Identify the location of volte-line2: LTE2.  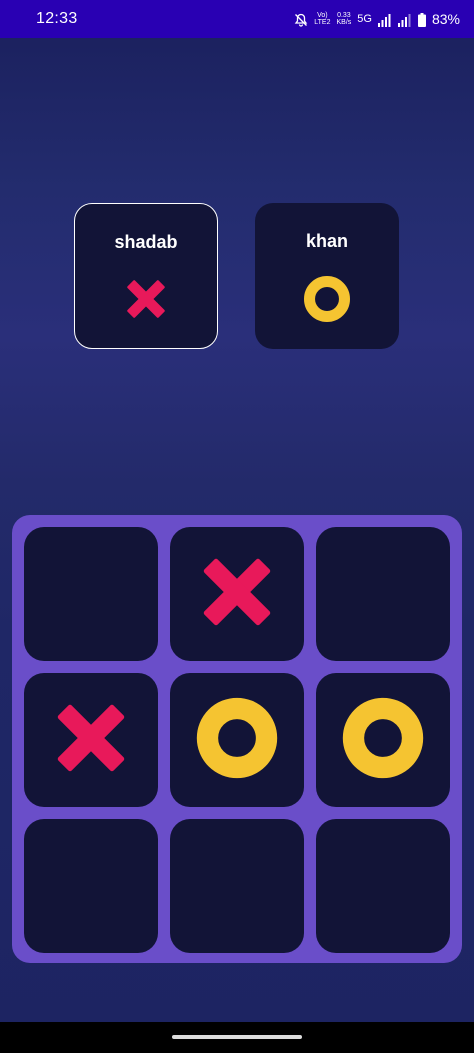
(322, 22).